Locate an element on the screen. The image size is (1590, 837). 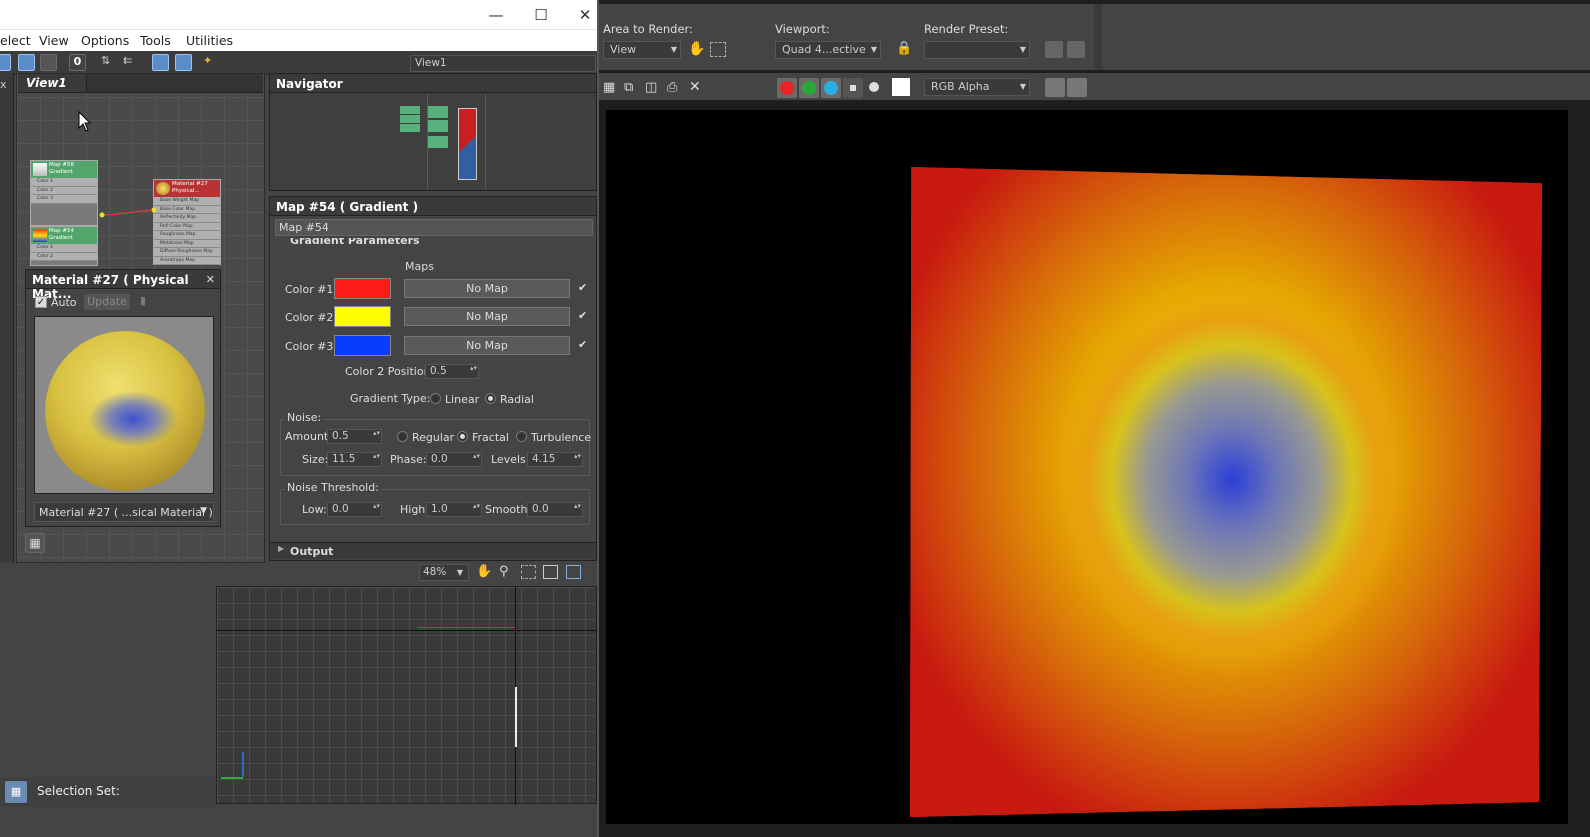
color3-map-button: No Map is located at coordinates (487, 345).